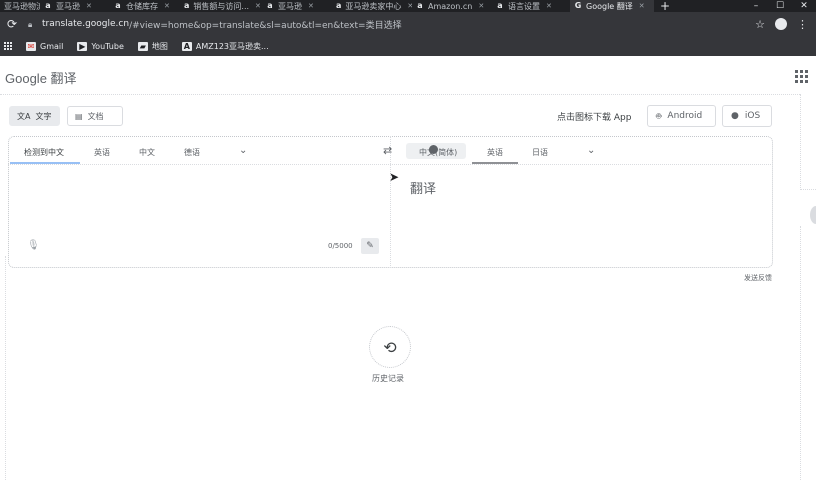 This screenshot has height=480, width=816. I want to click on mode-docs-button: ▤ 文档, so click(95, 116).